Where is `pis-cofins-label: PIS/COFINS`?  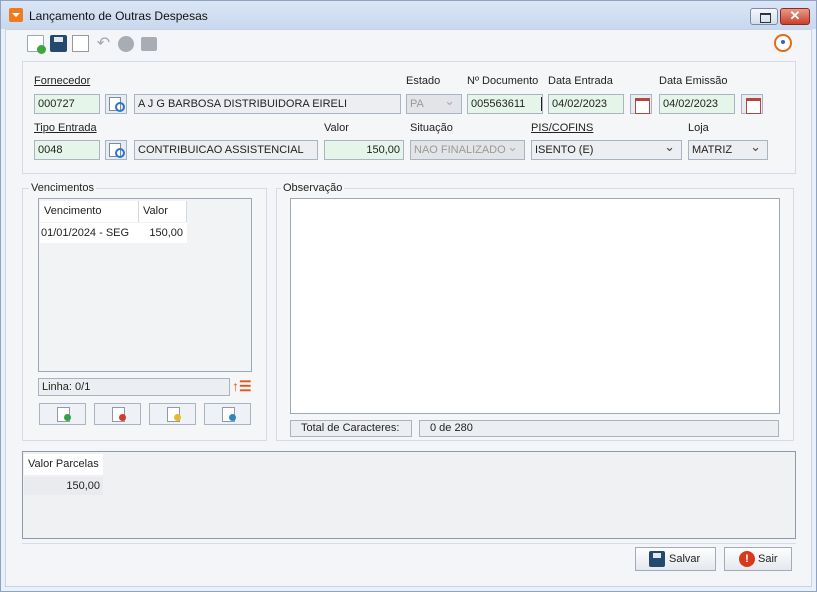
pis-cofins-label: PIS/COFINS is located at coordinates (562, 128).